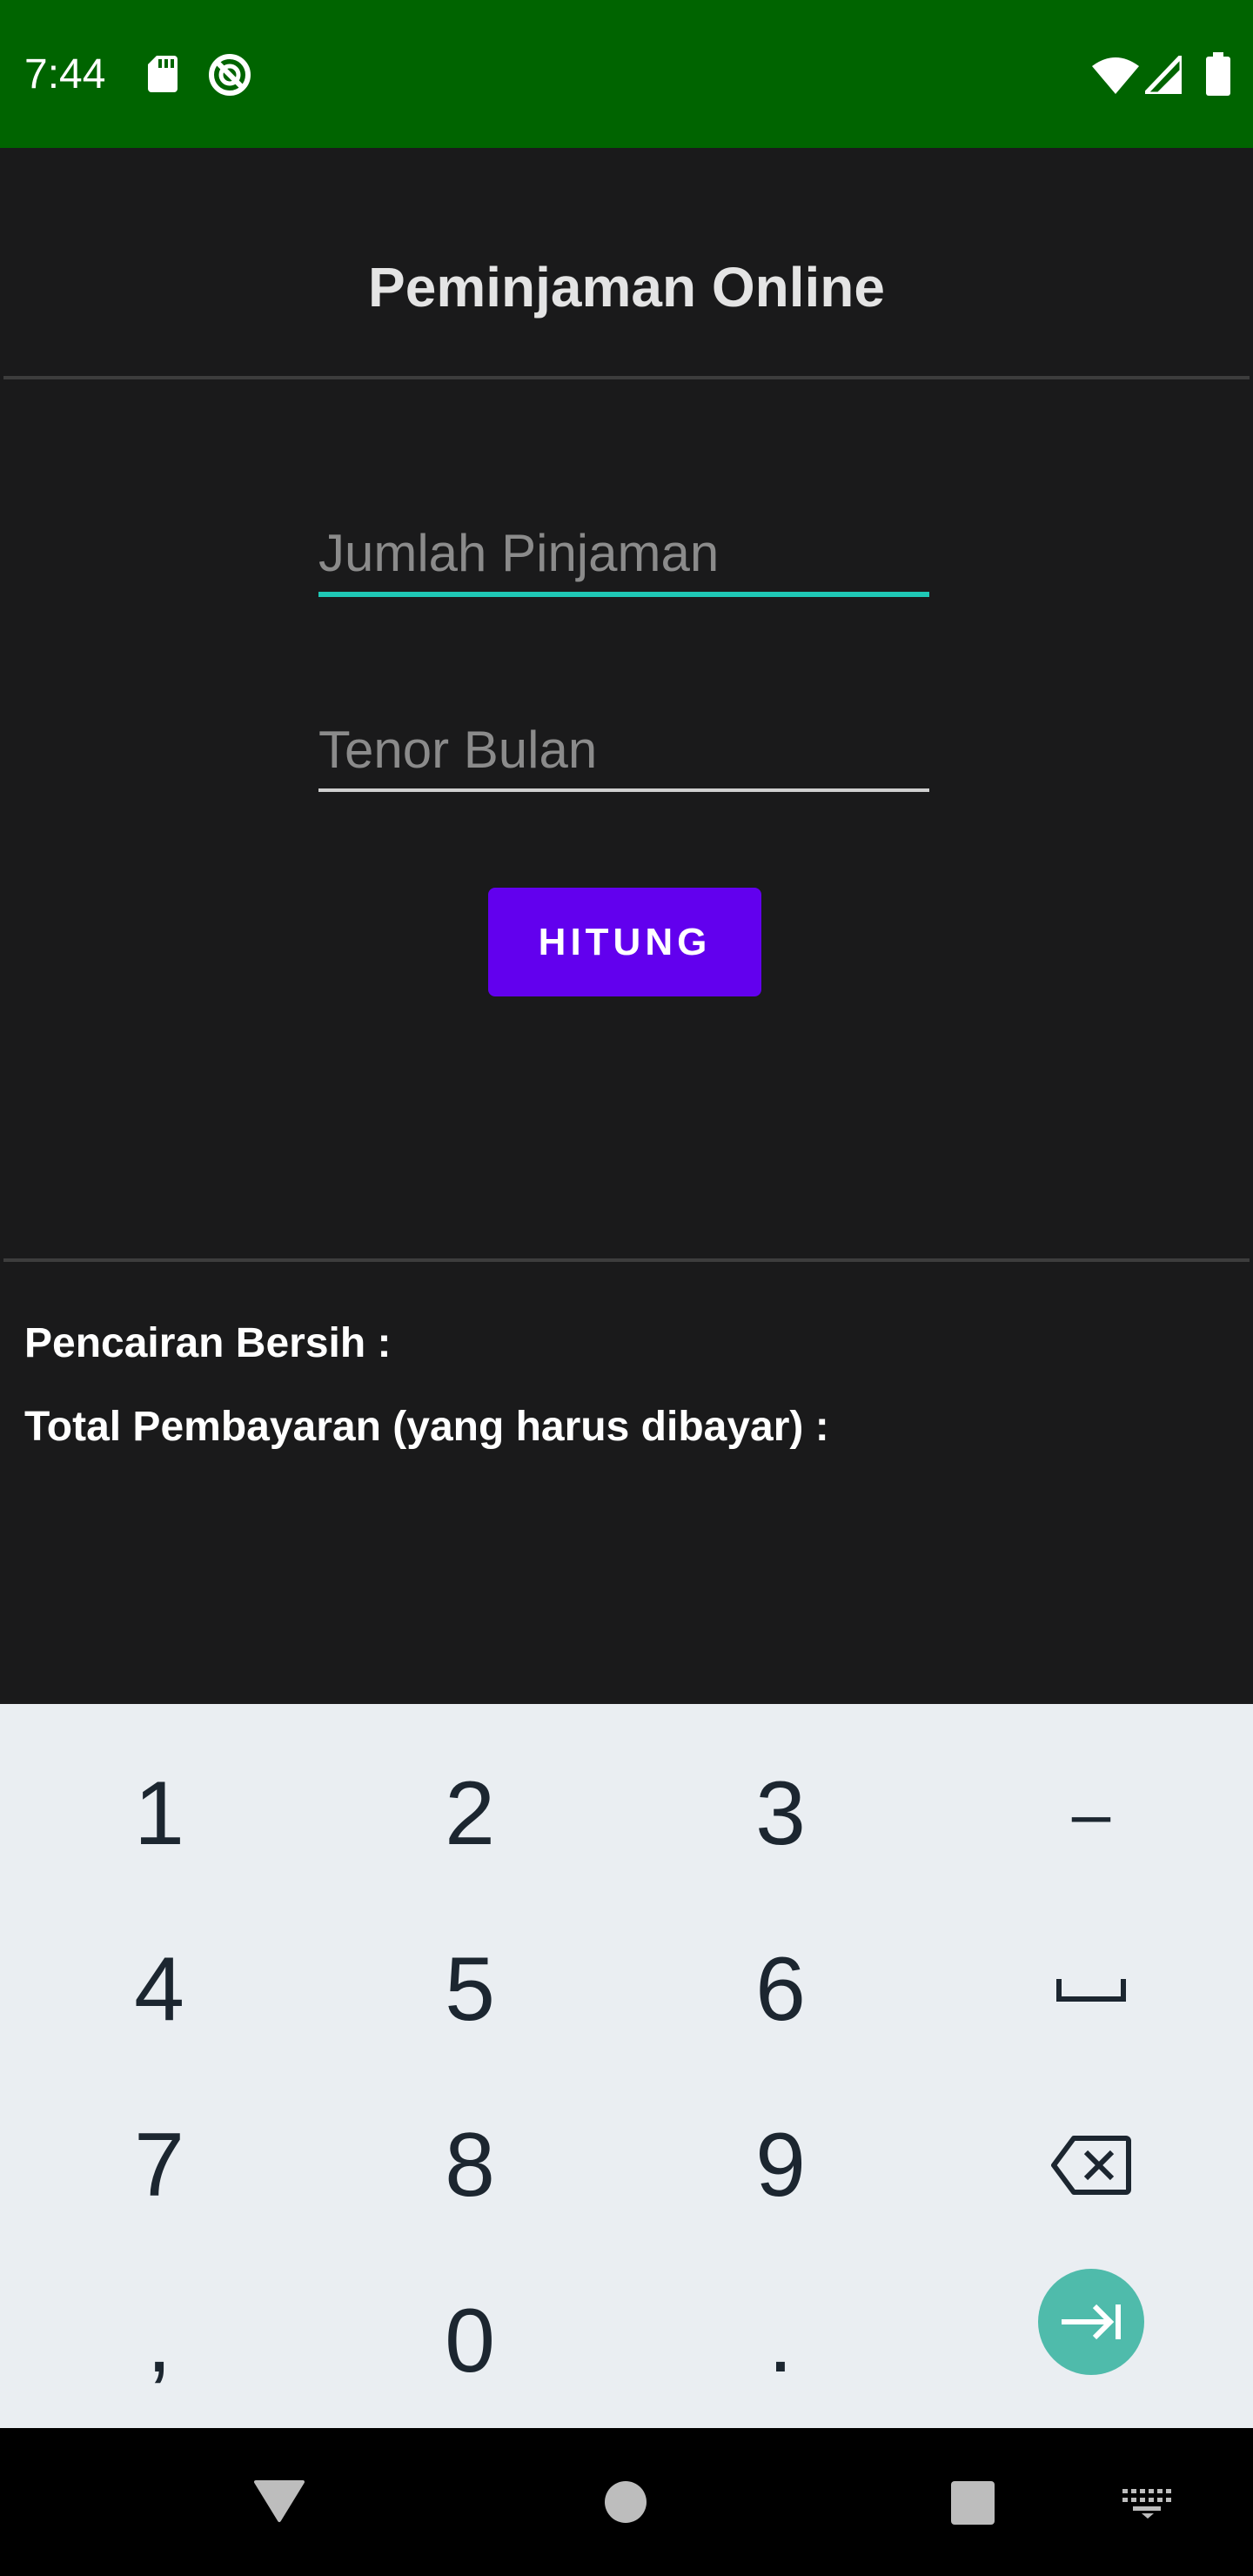  Describe the element at coordinates (780, 1989) in the screenshot. I see `key-6: 6` at that location.